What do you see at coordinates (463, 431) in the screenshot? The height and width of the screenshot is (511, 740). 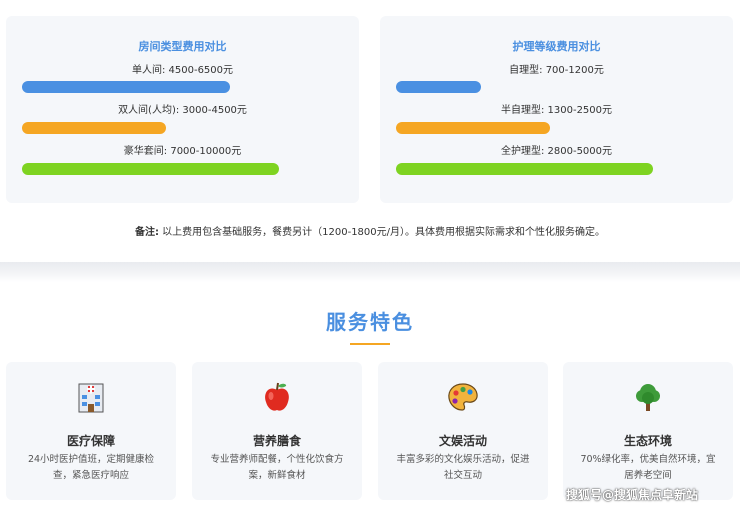 I see `service-card-entertainment: 文娱活动 丰富多彩的文化娱乐活动，促进社交互动` at bounding box center [463, 431].